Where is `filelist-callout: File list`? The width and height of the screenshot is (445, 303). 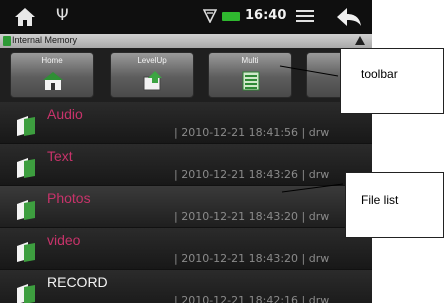
filelist-callout: File list is located at coordinates (394, 205).